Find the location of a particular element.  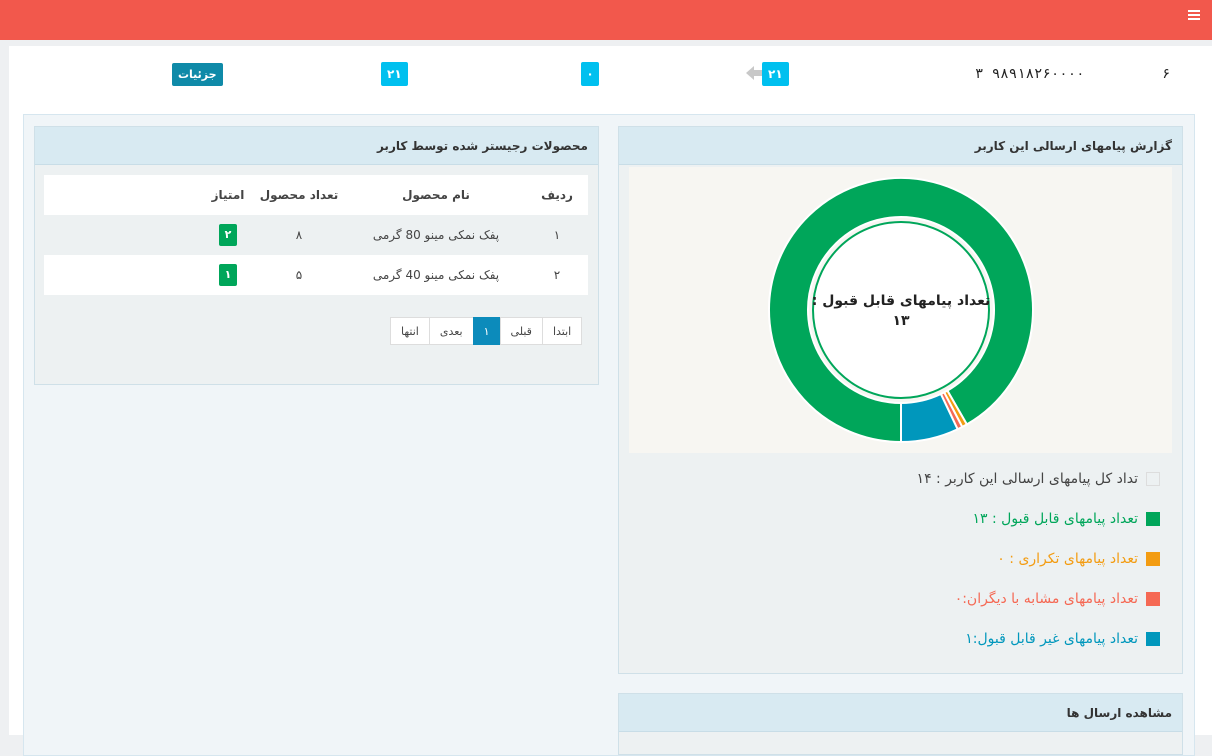

sends-panel-title: مشاهده ارسال ها is located at coordinates (900, 713).